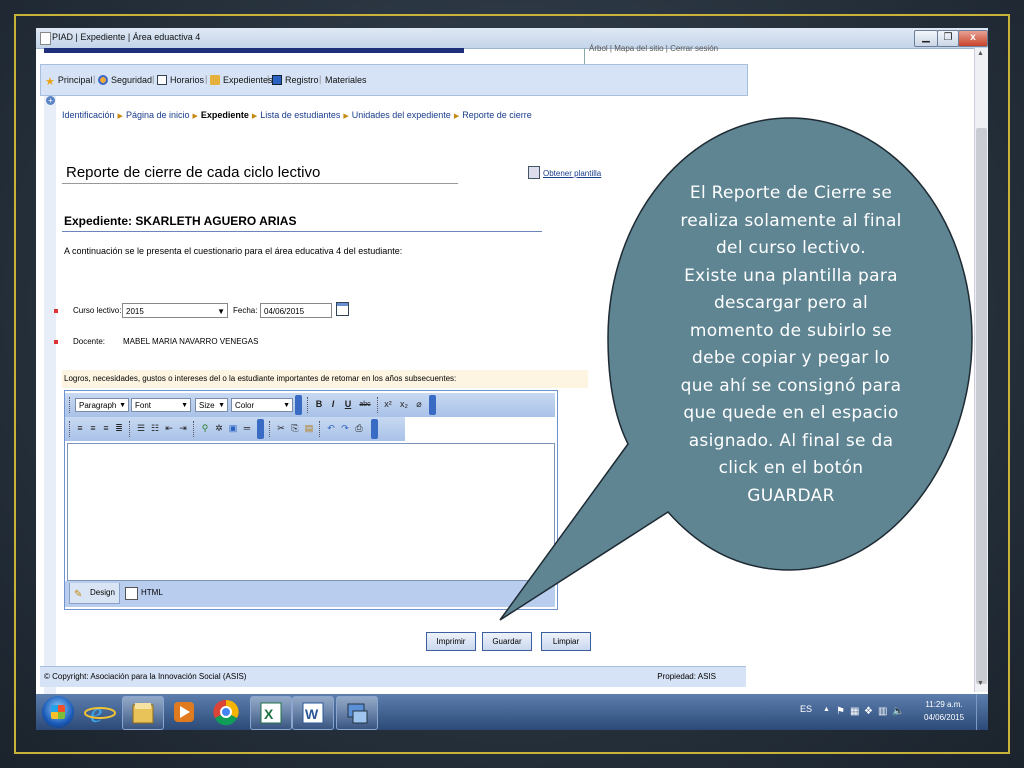 This screenshot has height=768, width=1024. What do you see at coordinates (155, 428) in the screenshot?
I see `numbered-list-icon: ☷` at bounding box center [155, 428].